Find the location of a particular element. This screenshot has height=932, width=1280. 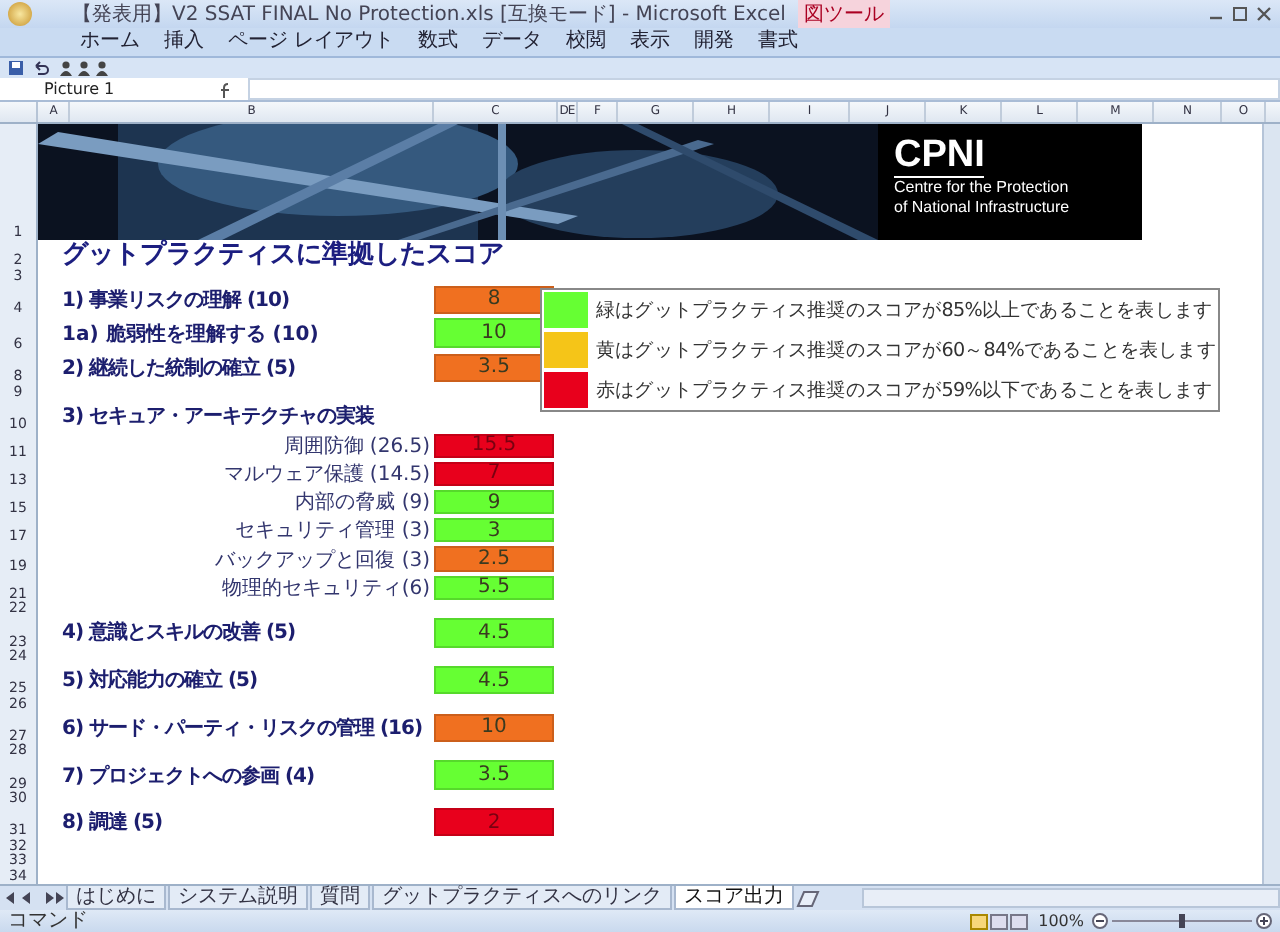

score-cell: 15.5 is located at coordinates (494, 445).